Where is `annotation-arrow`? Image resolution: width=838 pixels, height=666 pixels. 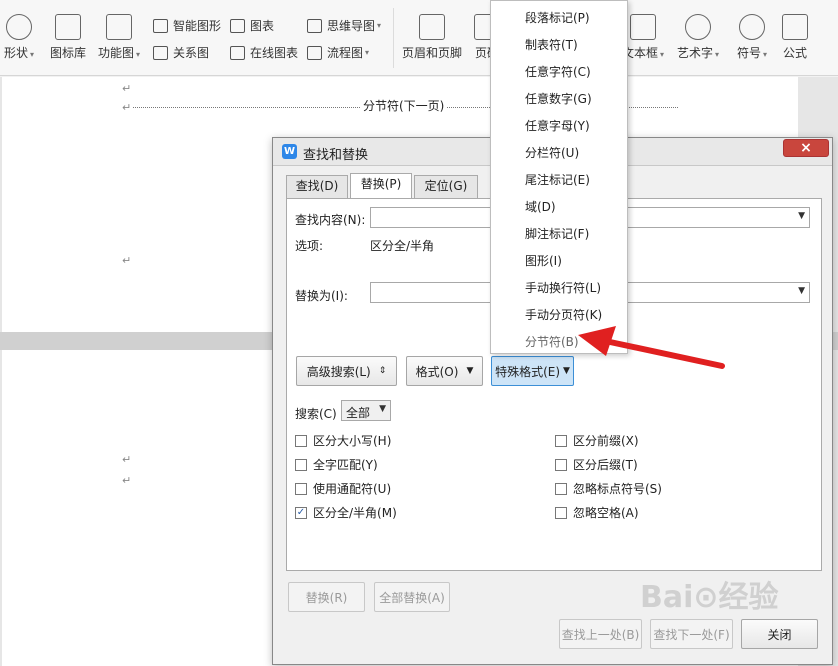 annotation-arrow is located at coordinates (651, 347).